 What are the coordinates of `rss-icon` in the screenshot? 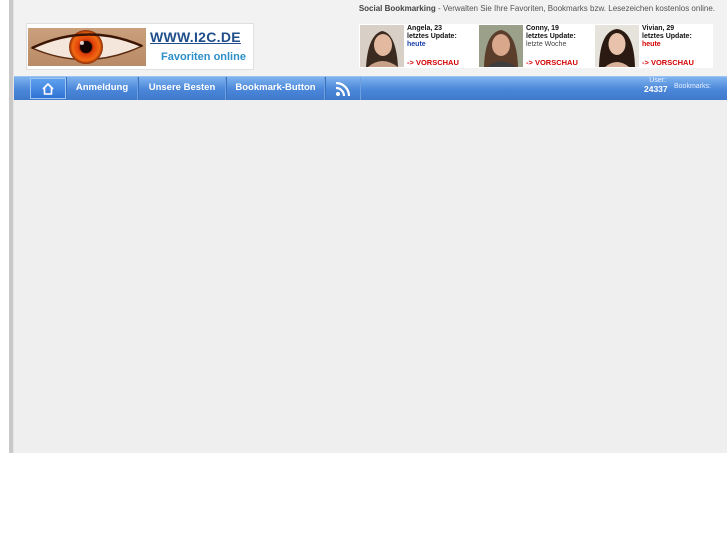 It's located at (343, 89).